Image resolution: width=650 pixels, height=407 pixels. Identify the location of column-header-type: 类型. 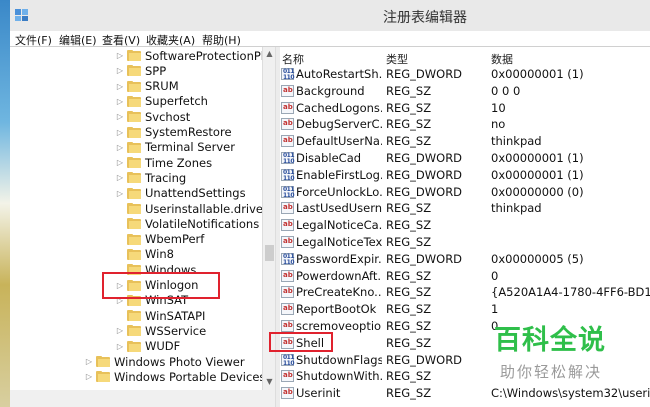
(397, 59).